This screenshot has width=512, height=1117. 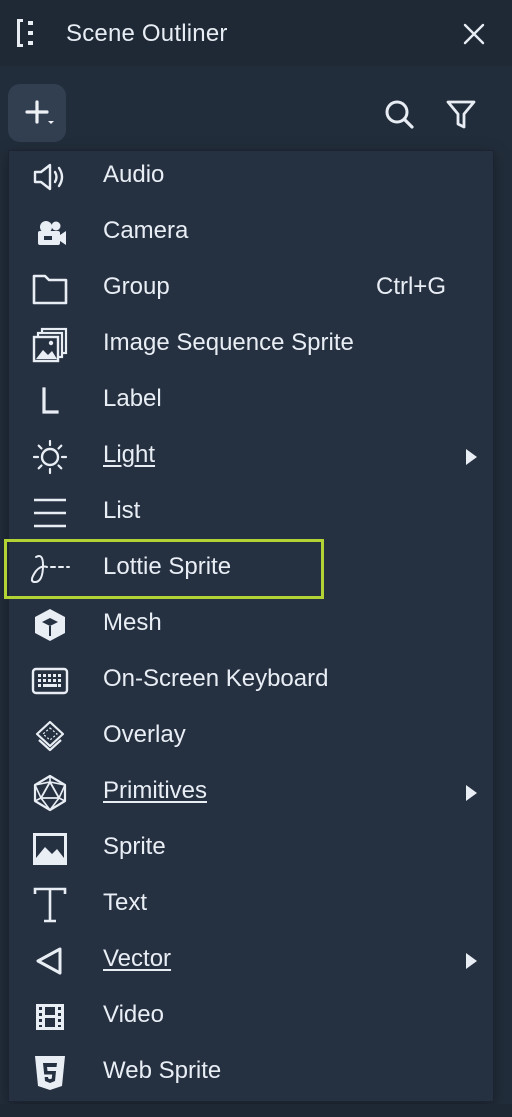 I want to click on menu-item-label: Vector, so click(x=137, y=958).